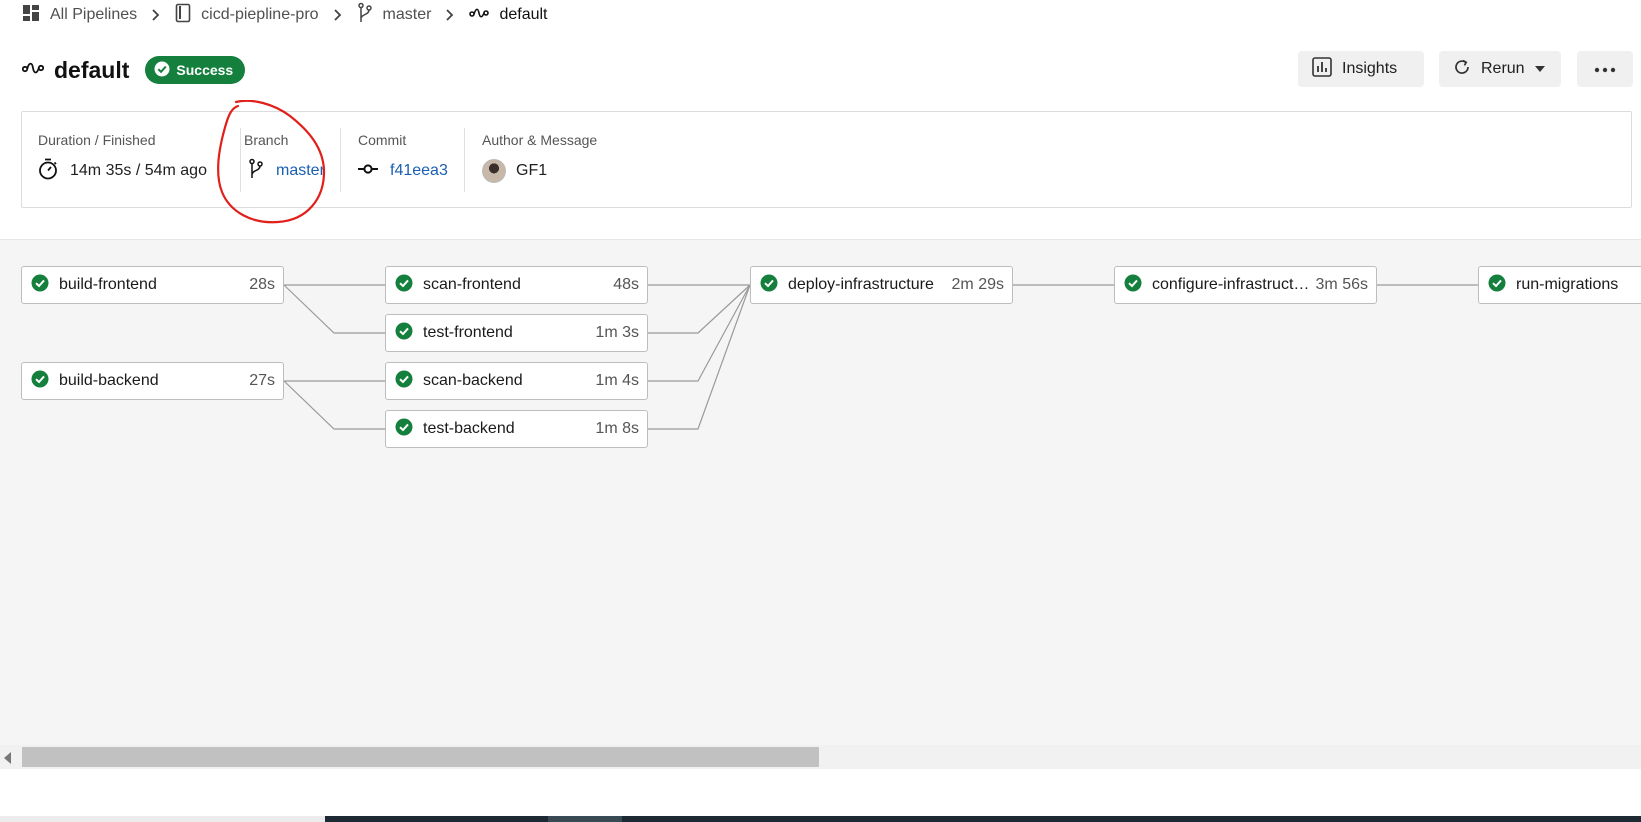  What do you see at coordinates (8, 760) in the screenshot?
I see `scroll-left-arrow-icon` at bounding box center [8, 760].